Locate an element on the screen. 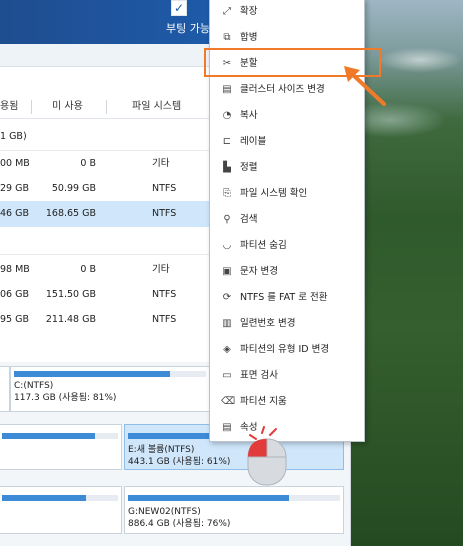  disk-group-label: 1 GB) is located at coordinates (13, 136).